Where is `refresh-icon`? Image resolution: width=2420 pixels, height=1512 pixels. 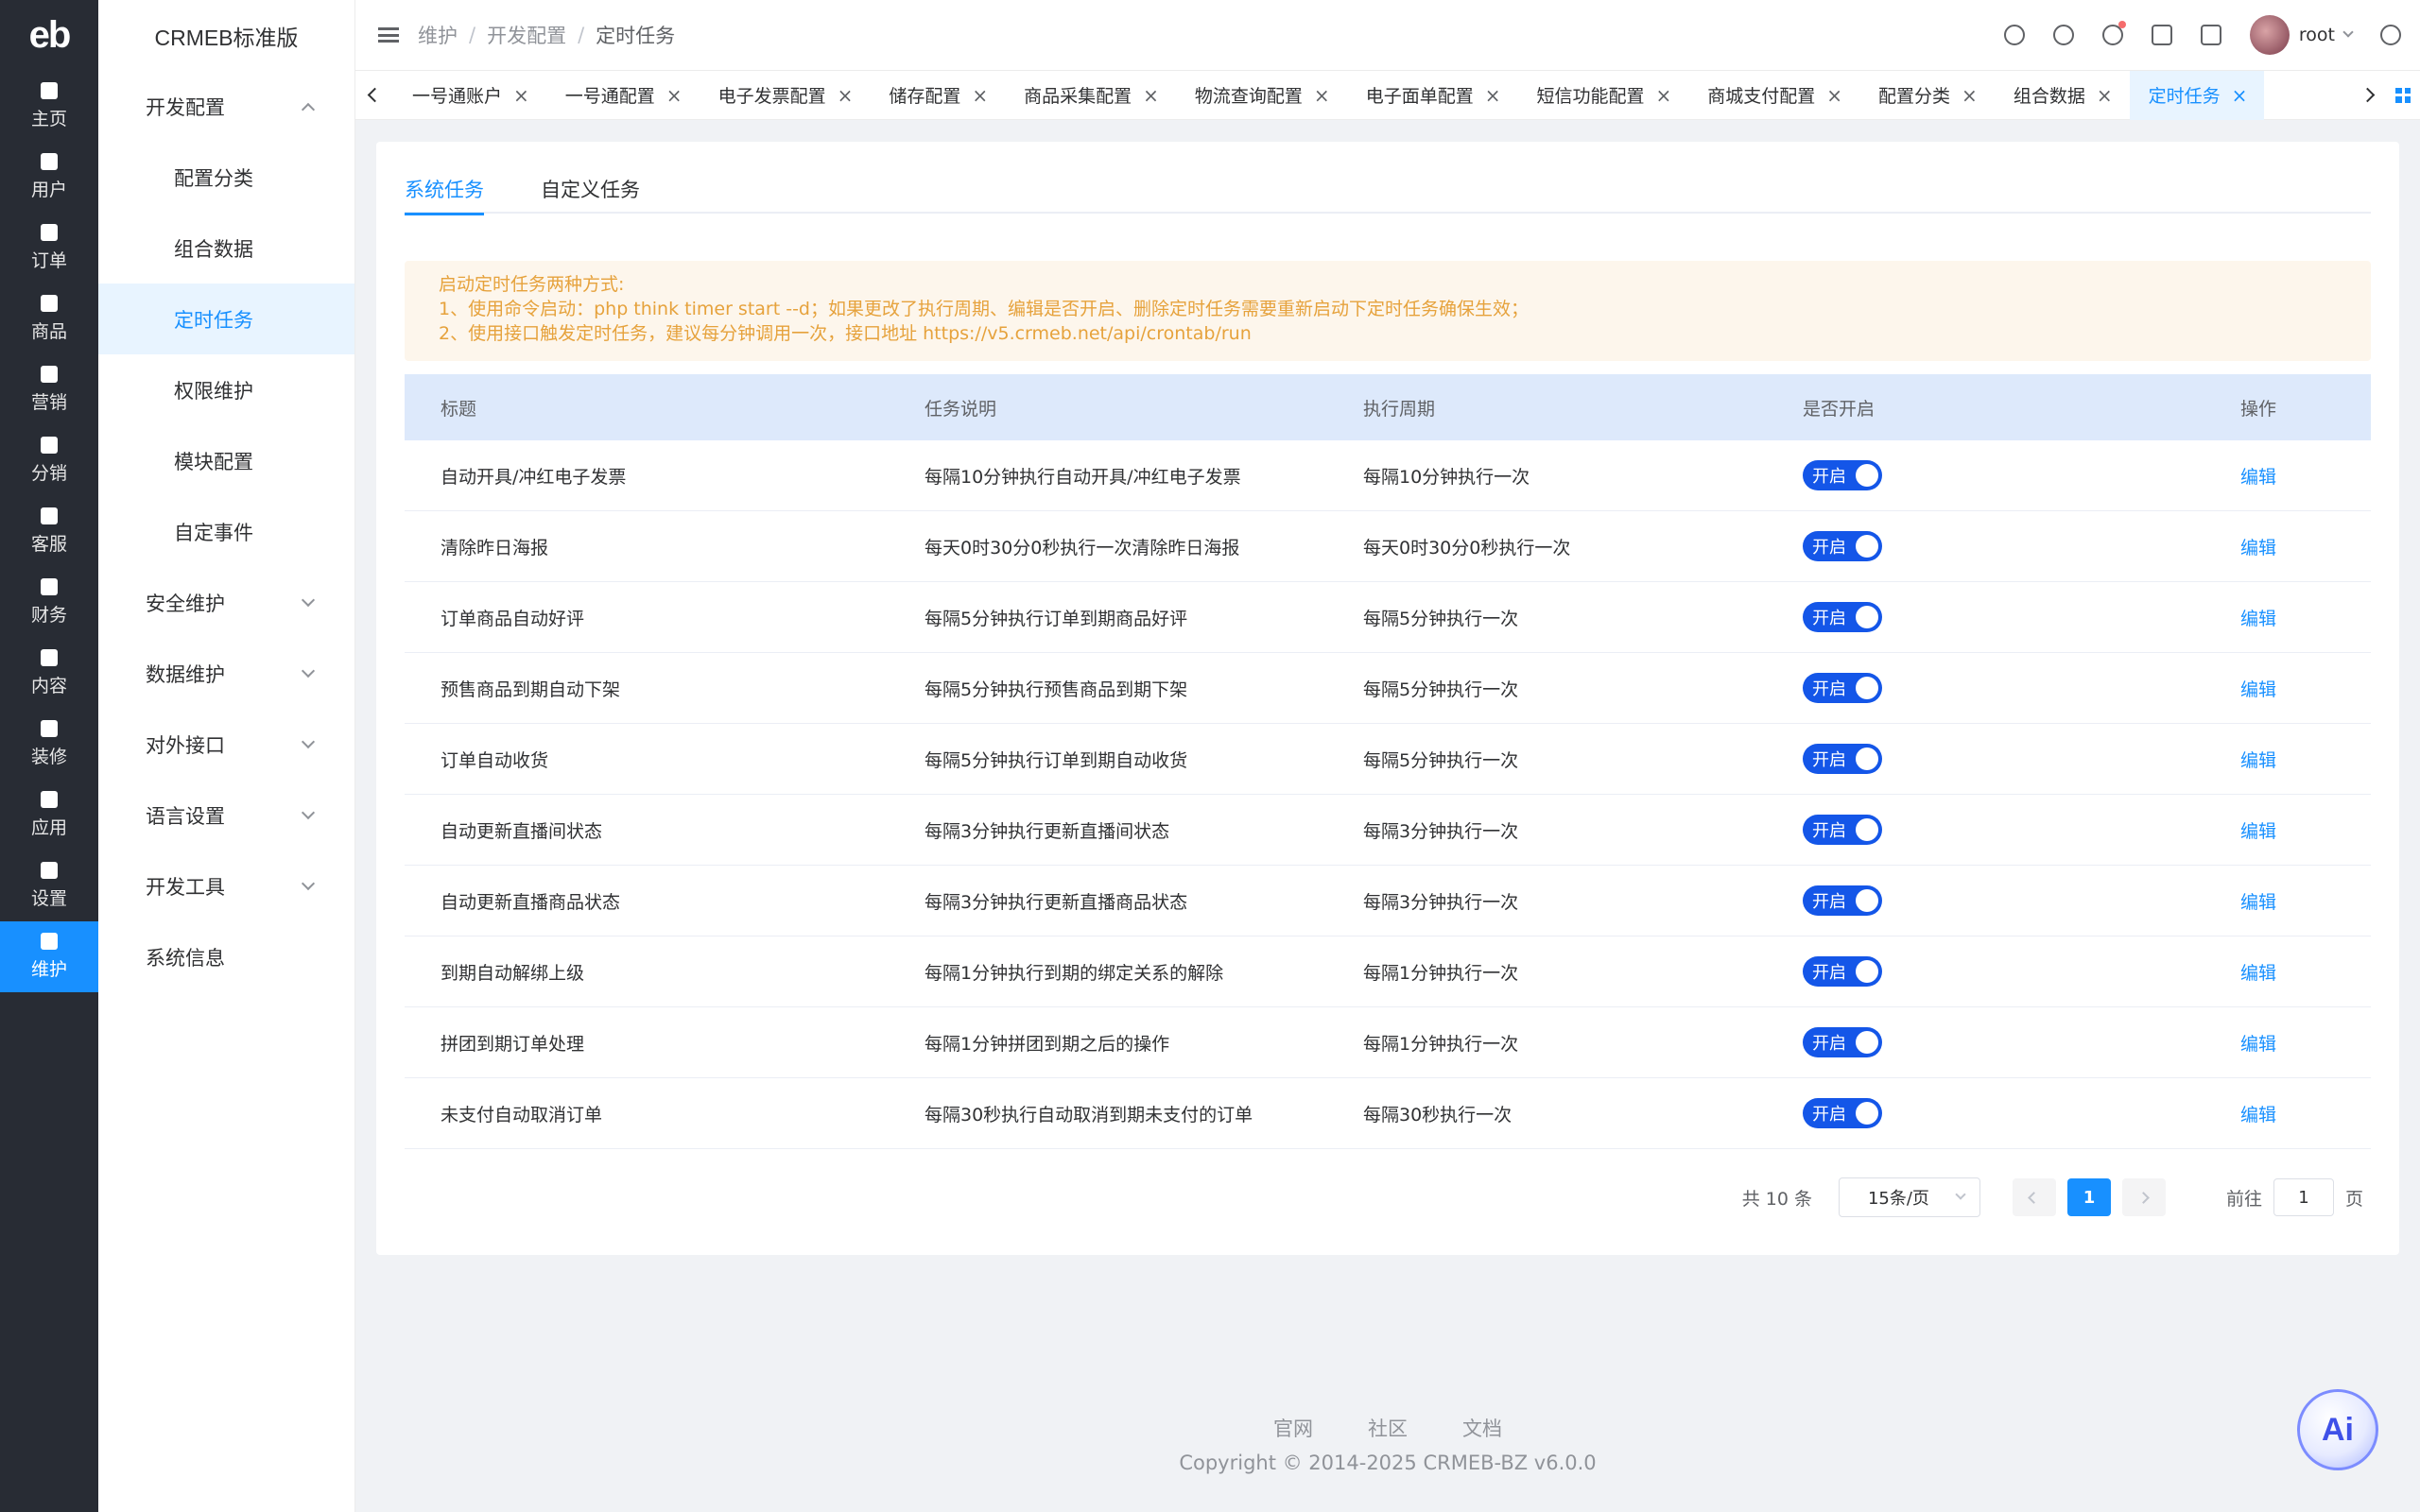
refresh-icon is located at coordinates (2014, 35).